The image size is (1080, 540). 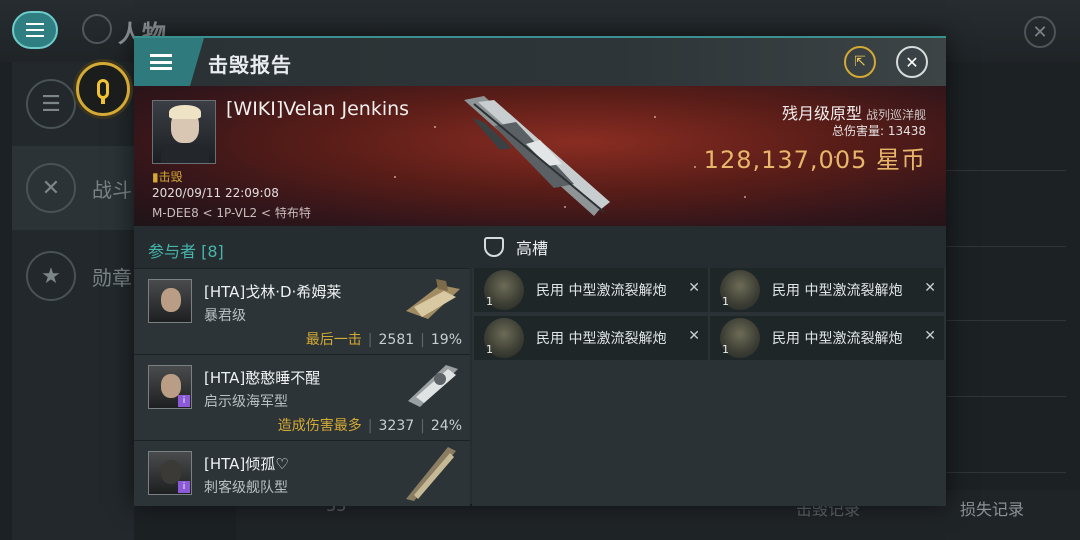 I want to click on victim-portrait, so click(x=184, y=132).